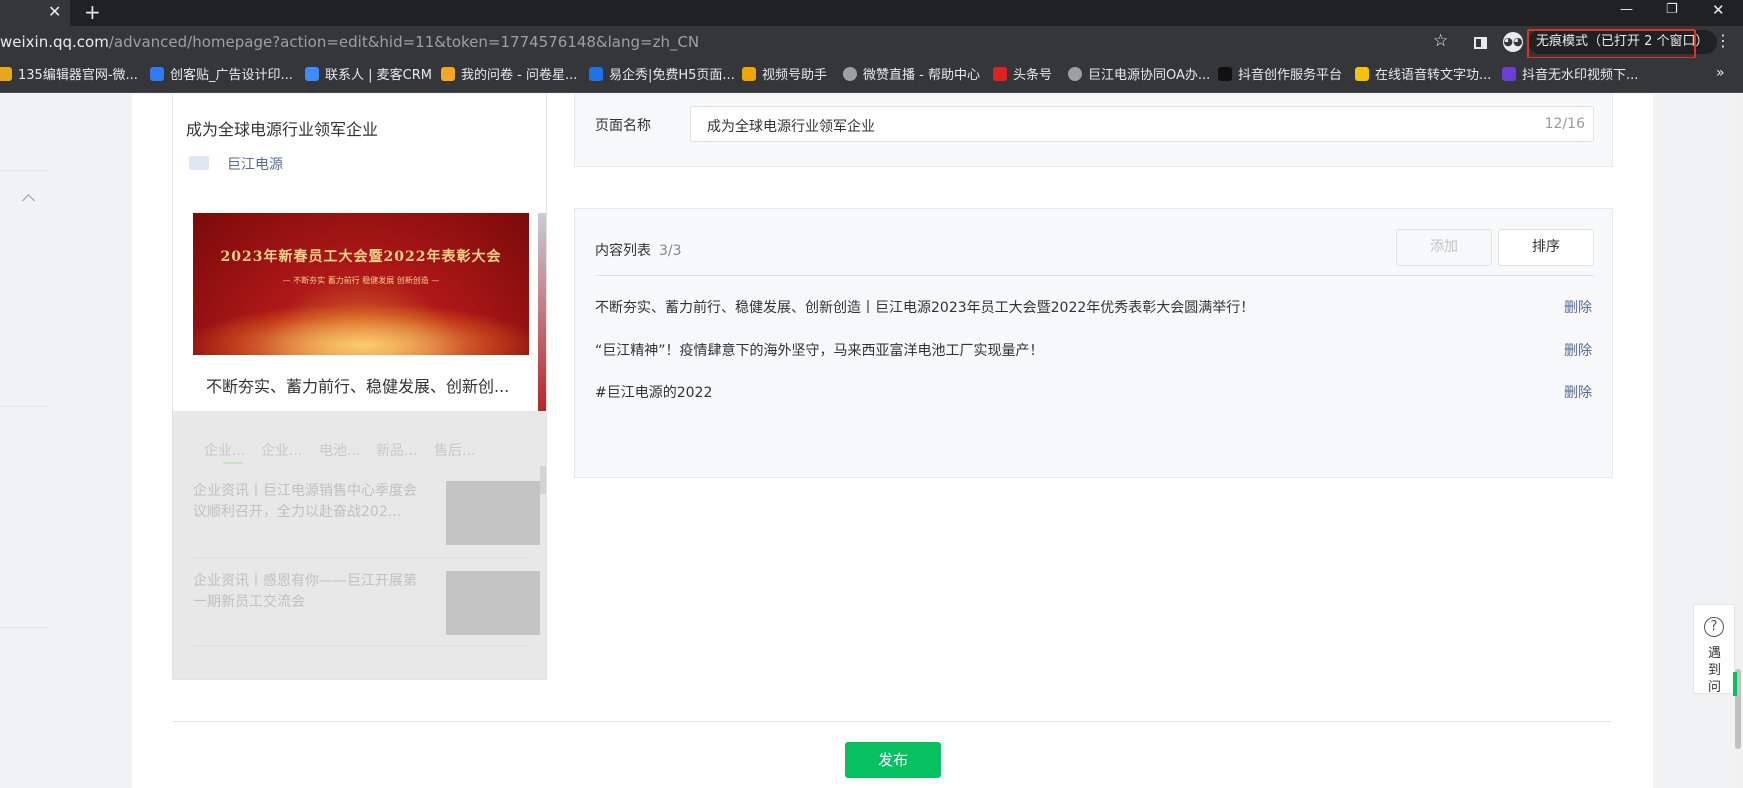  What do you see at coordinates (1718, 10) in the screenshot?
I see `close-window-icon: ✕` at bounding box center [1718, 10].